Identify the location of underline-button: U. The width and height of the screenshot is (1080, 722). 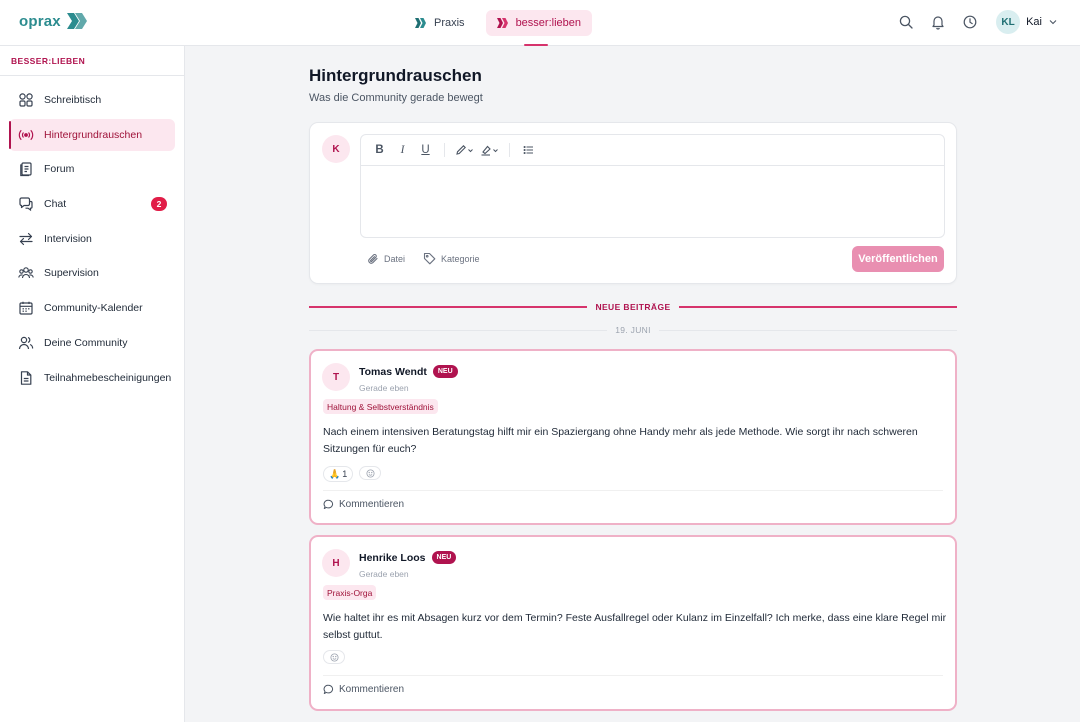
(425, 150).